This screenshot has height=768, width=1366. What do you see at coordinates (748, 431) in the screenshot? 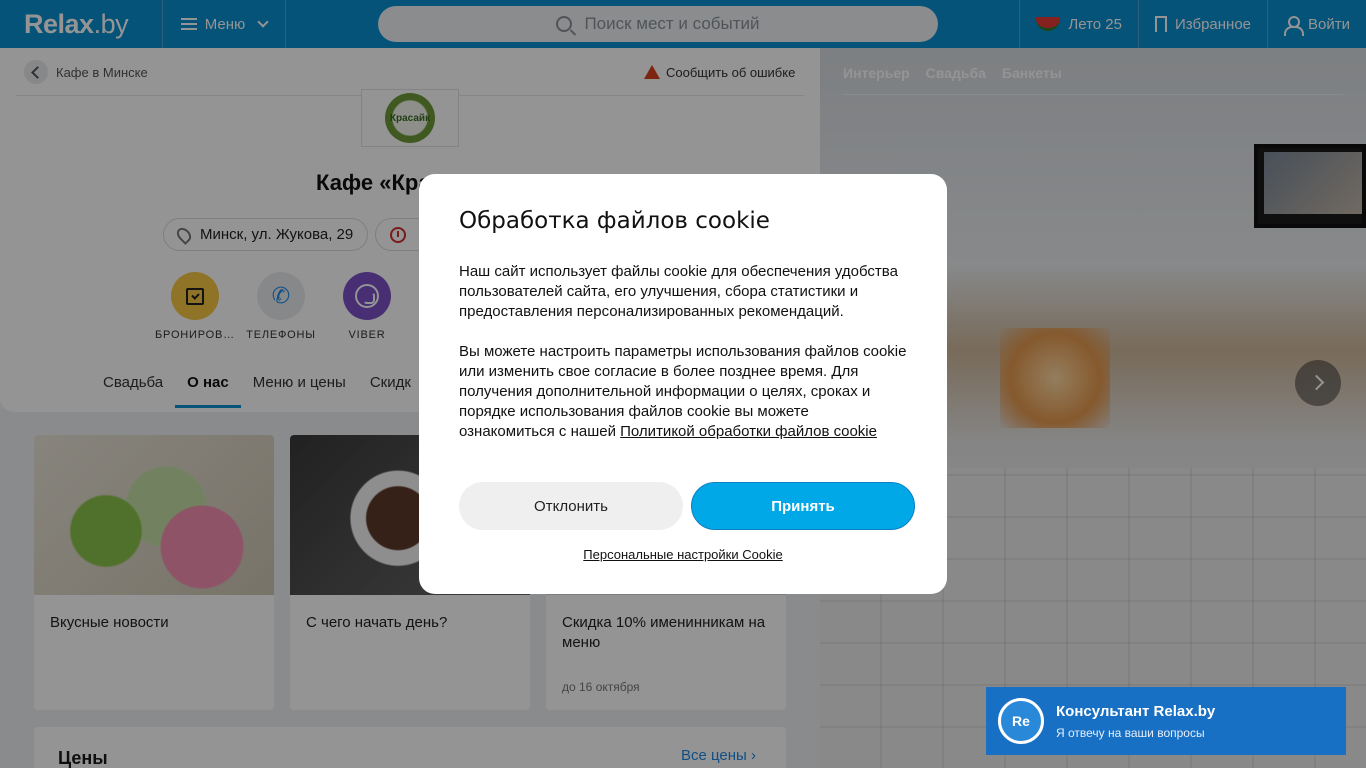
I see `cookie-policy-link: Политикой обработки файлов cookie` at bounding box center [748, 431].